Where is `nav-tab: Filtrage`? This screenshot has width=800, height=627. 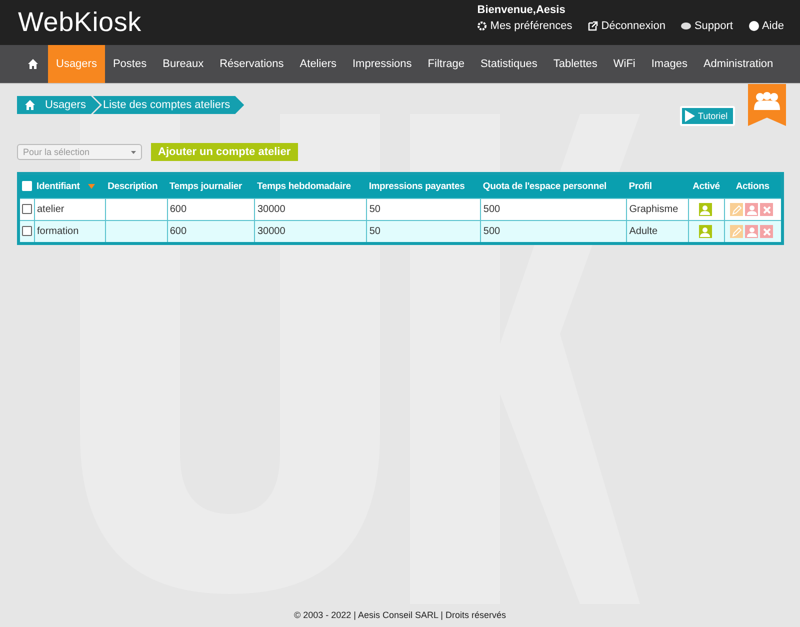 nav-tab: Filtrage is located at coordinates (446, 64).